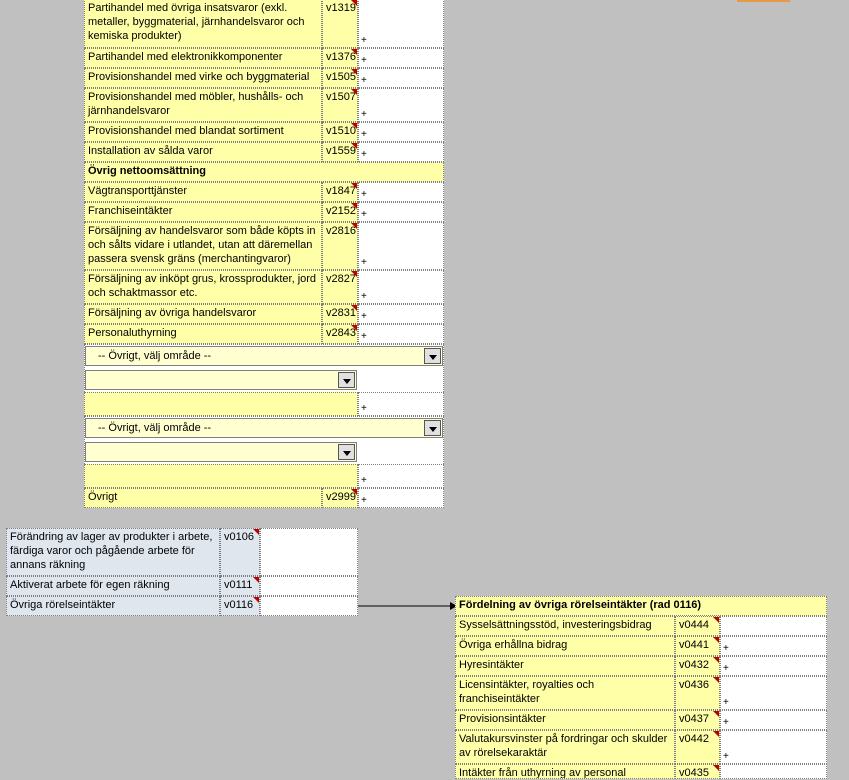 This screenshot has height=780, width=849. What do you see at coordinates (773, 693) in the screenshot?
I see `input-v0436: +` at bounding box center [773, 693].